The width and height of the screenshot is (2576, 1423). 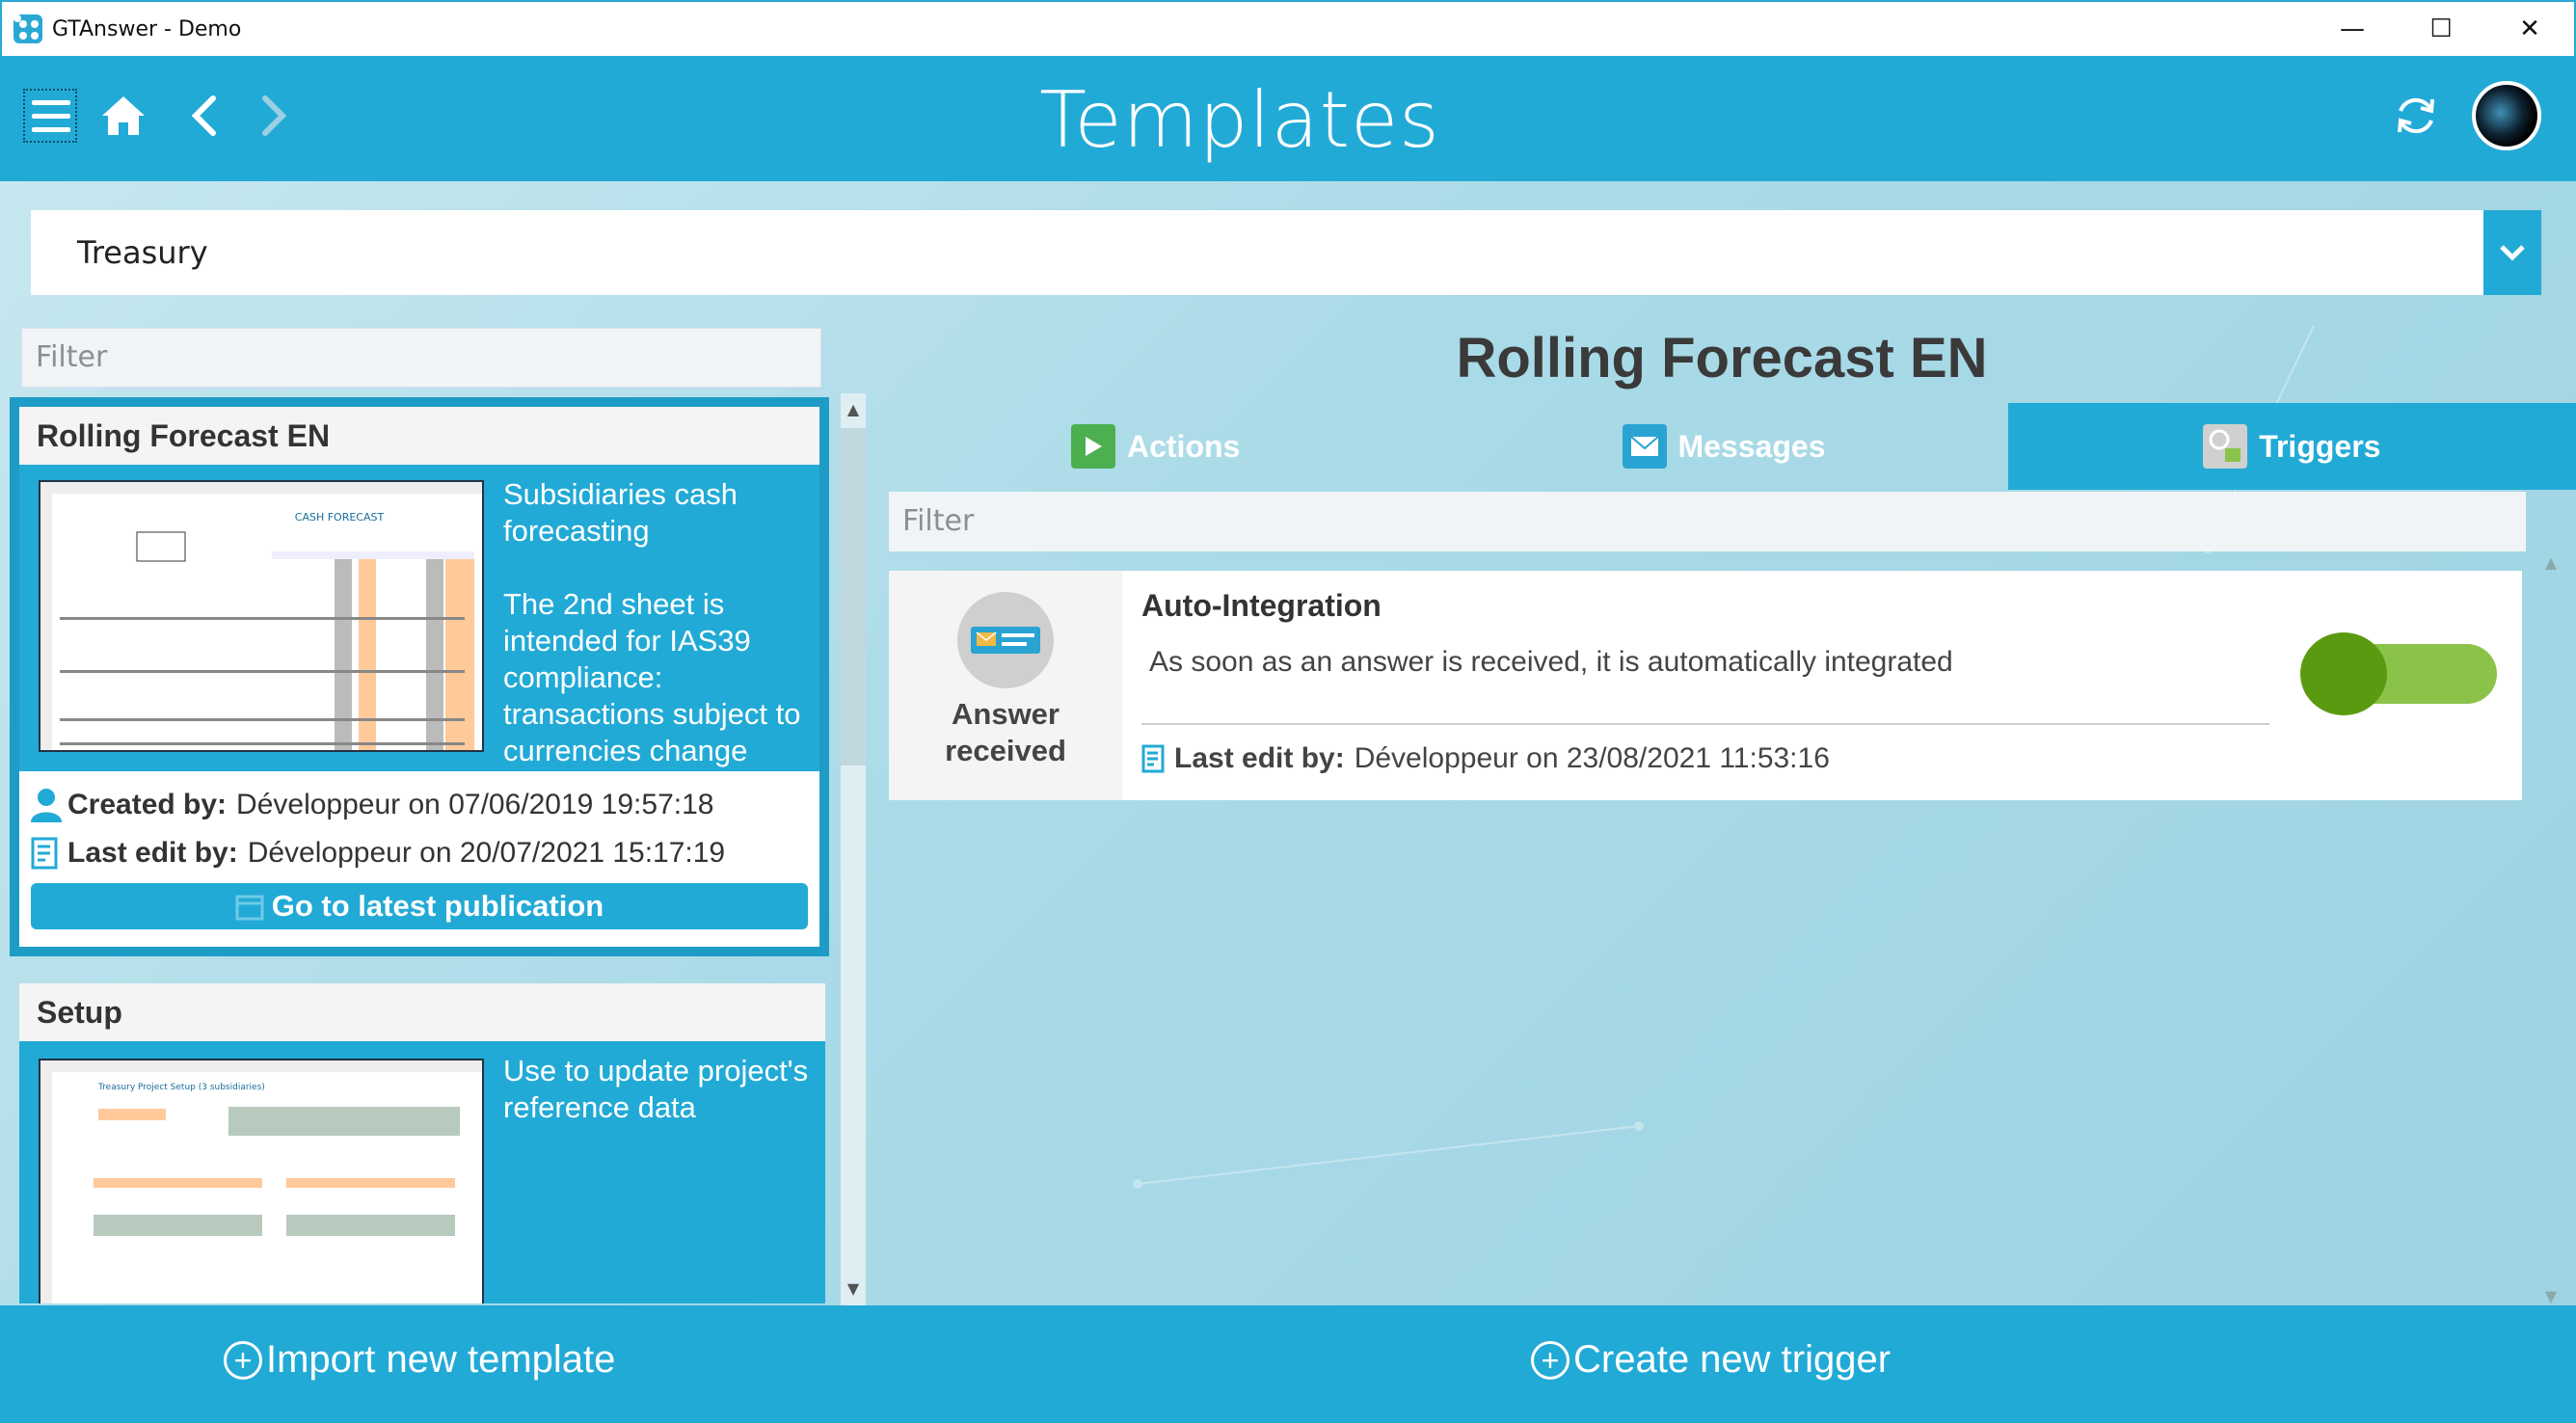 What do you see at coordinates (1705, 724) in the screenshot?
I see `divider` at bounding box center [1705, 724].